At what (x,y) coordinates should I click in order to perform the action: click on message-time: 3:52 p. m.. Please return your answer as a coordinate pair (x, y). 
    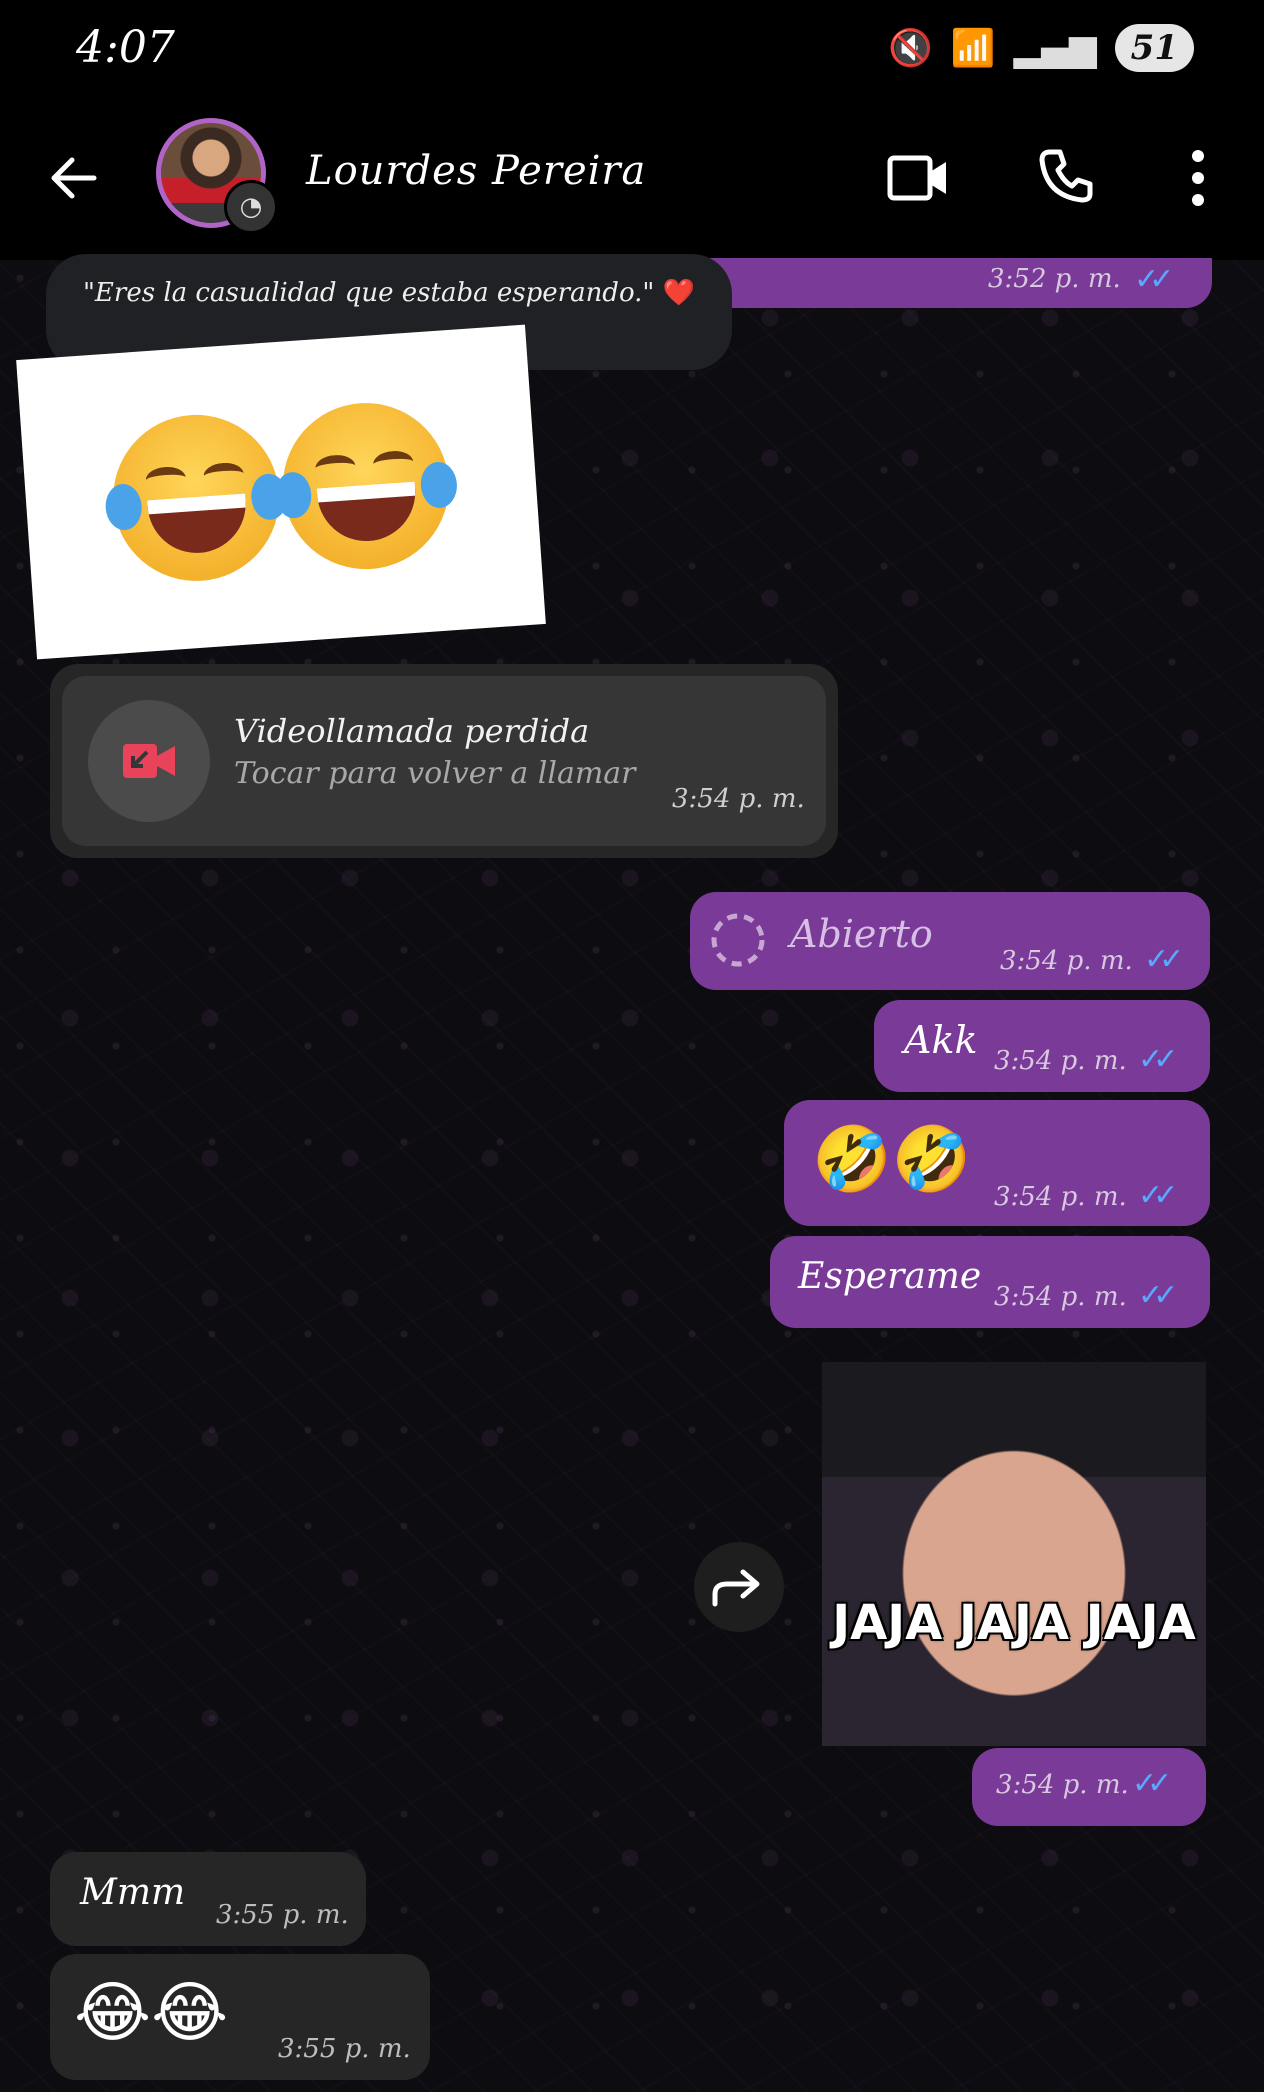
    Looking at the image, I should click on (1054, 279).